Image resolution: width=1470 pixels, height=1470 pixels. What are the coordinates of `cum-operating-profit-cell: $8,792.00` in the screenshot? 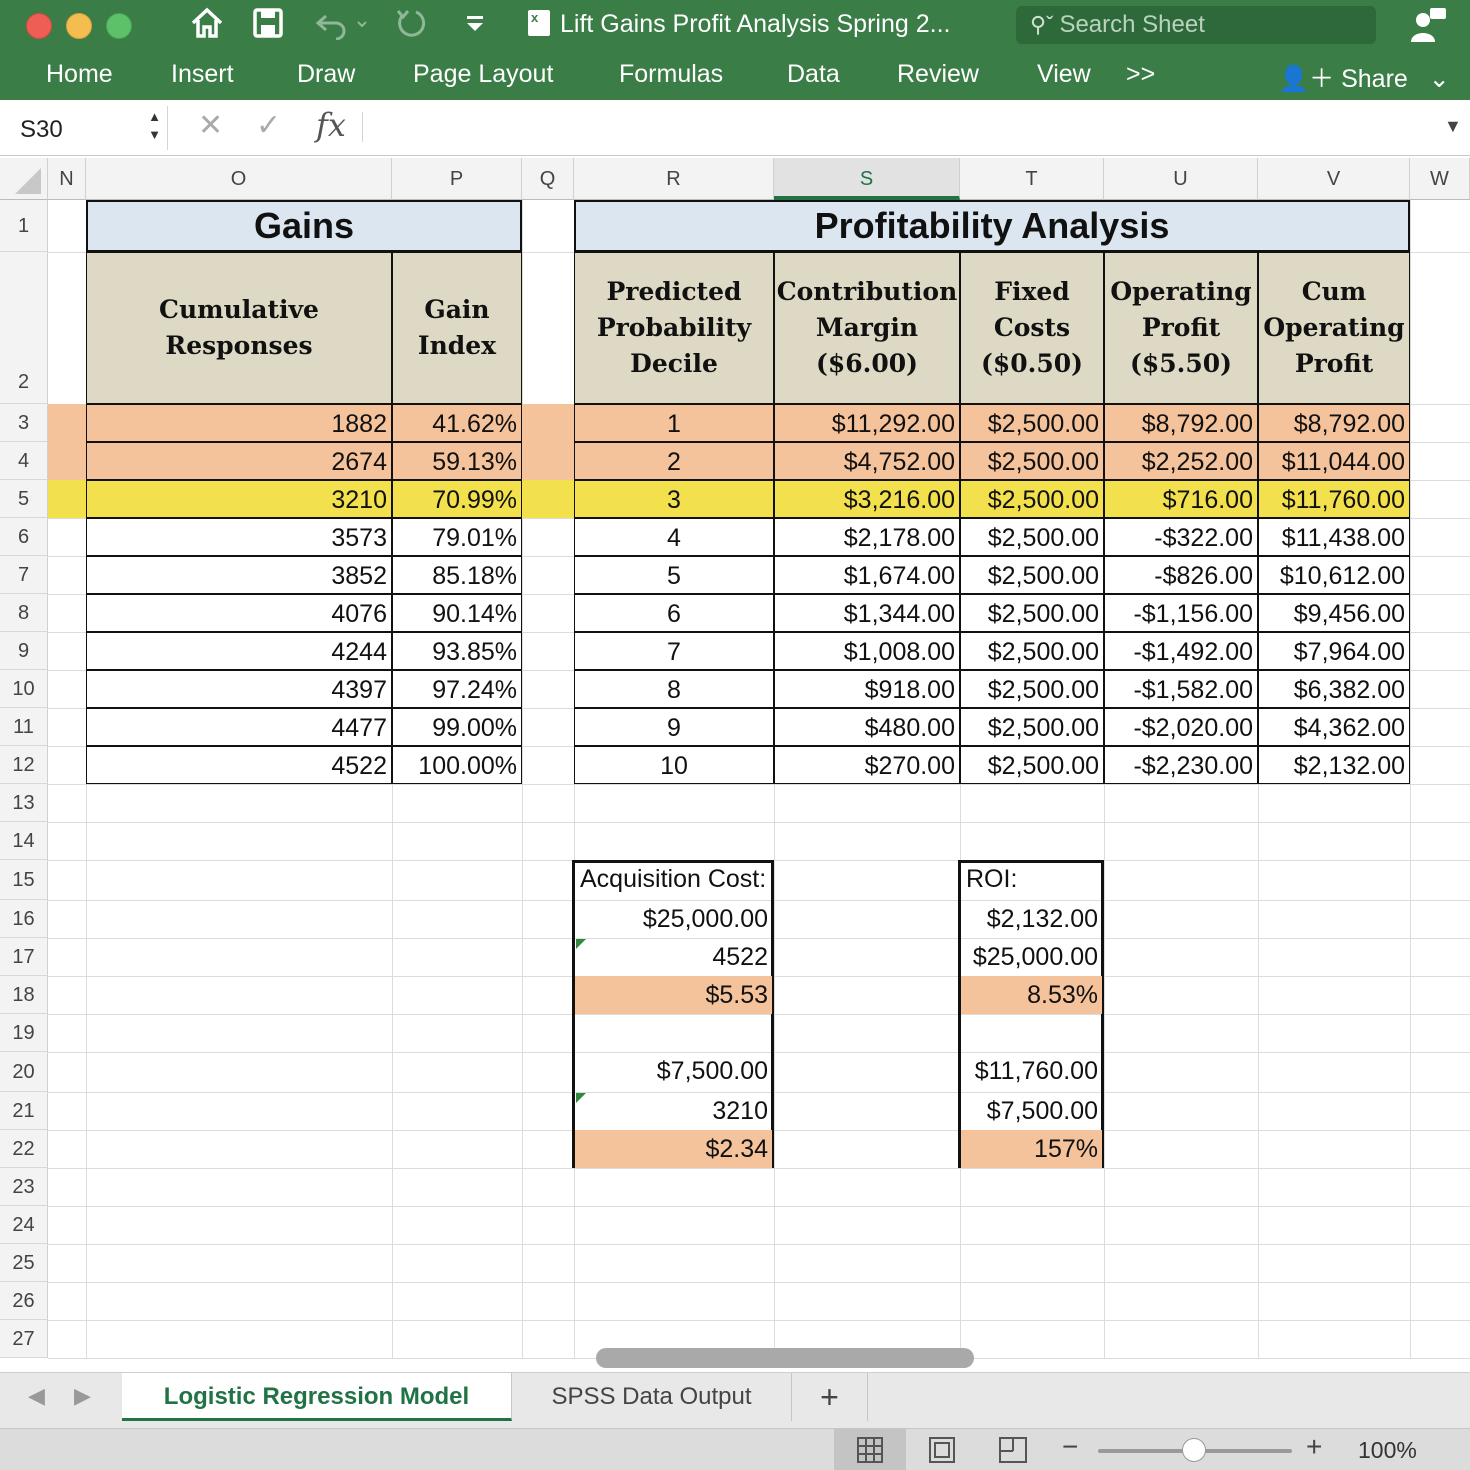 It's located at (1334, 423).